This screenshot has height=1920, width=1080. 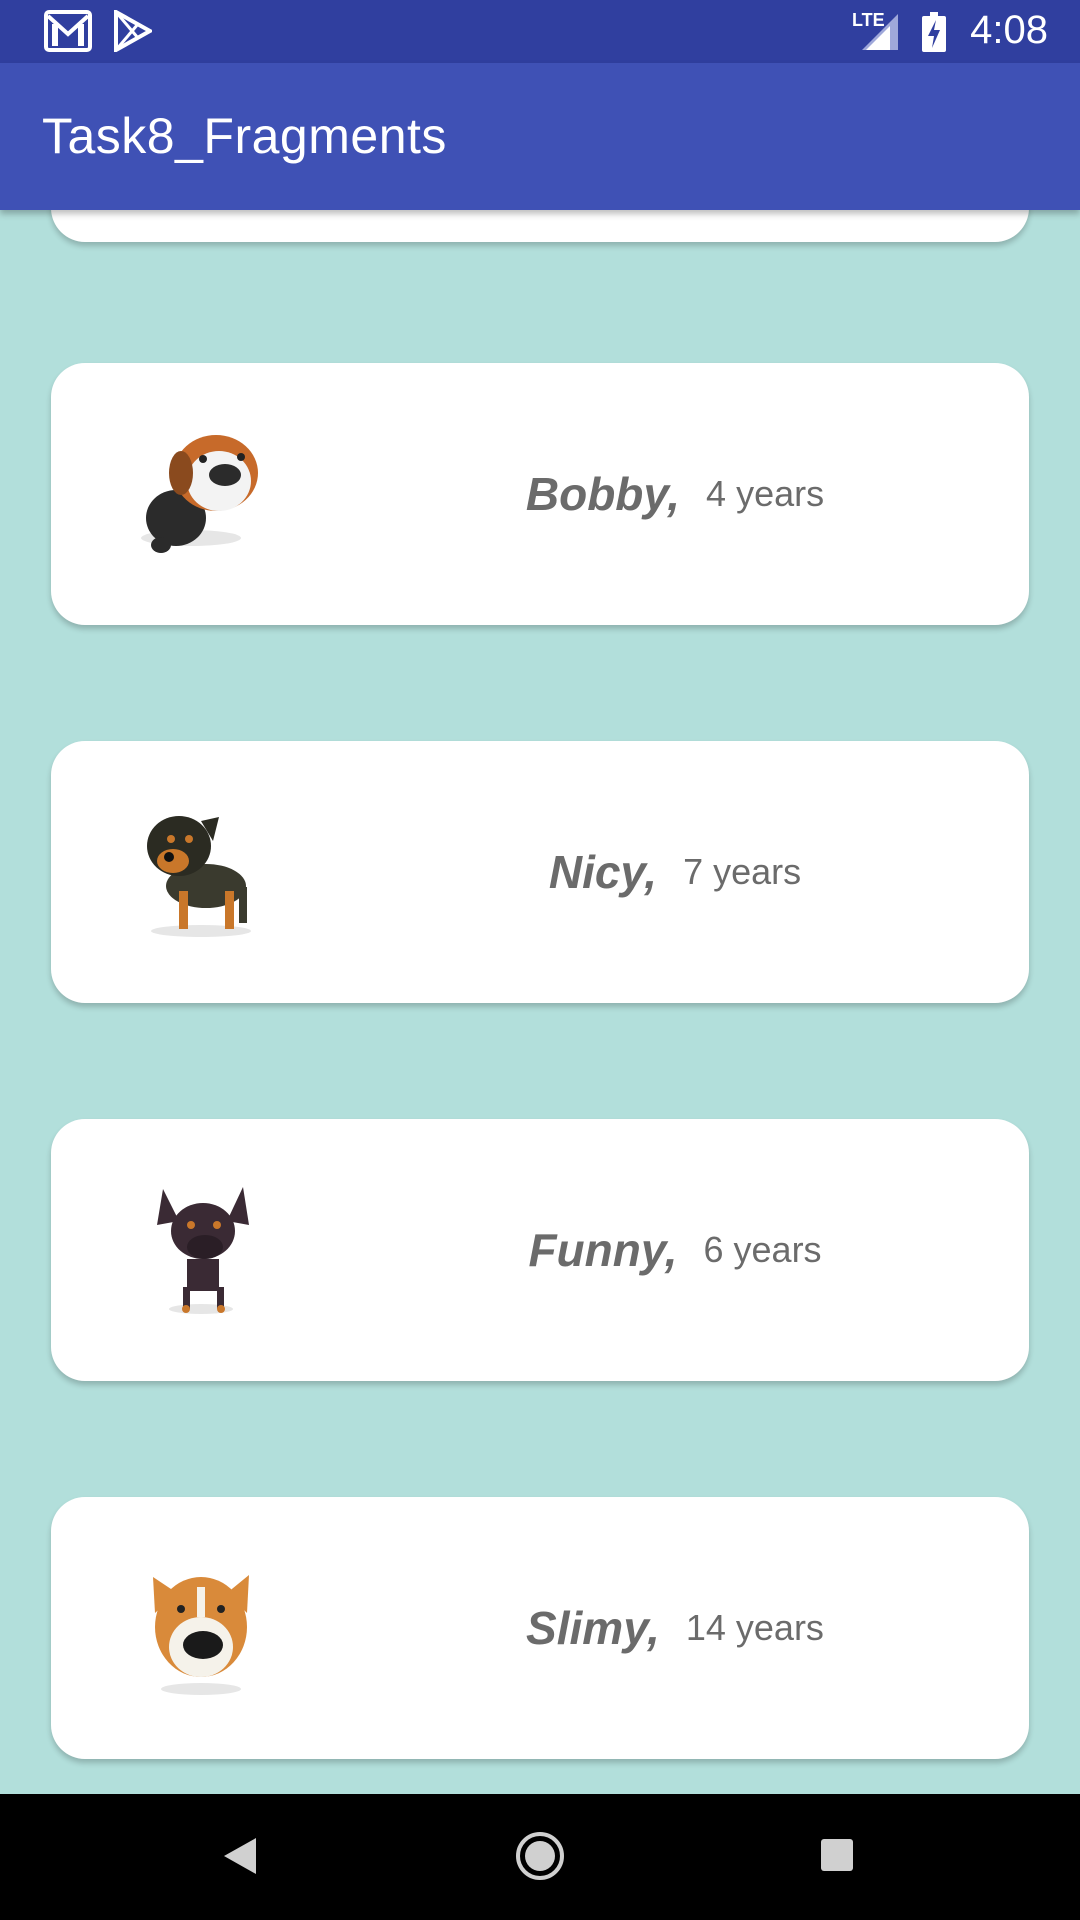 What do you see at coordinates (199, 494) in the screenshot?
I see `dog-beagle-icon` at bounding box center [199, 494].